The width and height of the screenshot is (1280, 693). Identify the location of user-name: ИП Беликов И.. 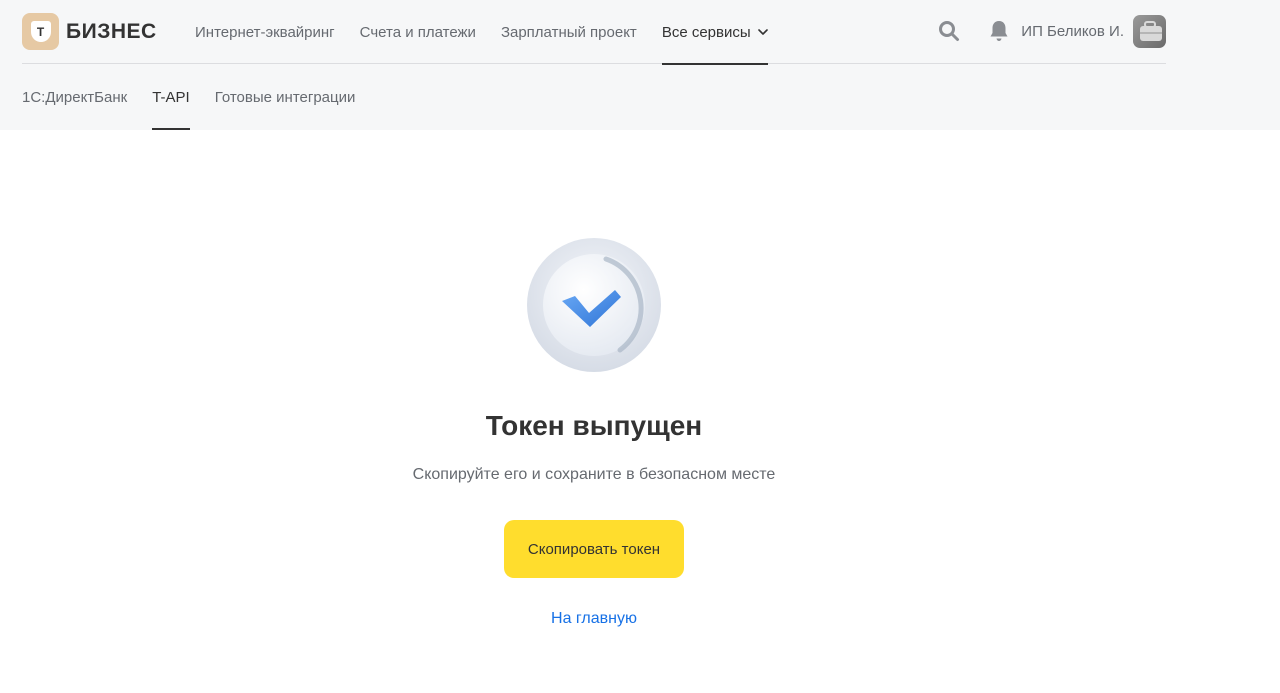
(1072, 31).